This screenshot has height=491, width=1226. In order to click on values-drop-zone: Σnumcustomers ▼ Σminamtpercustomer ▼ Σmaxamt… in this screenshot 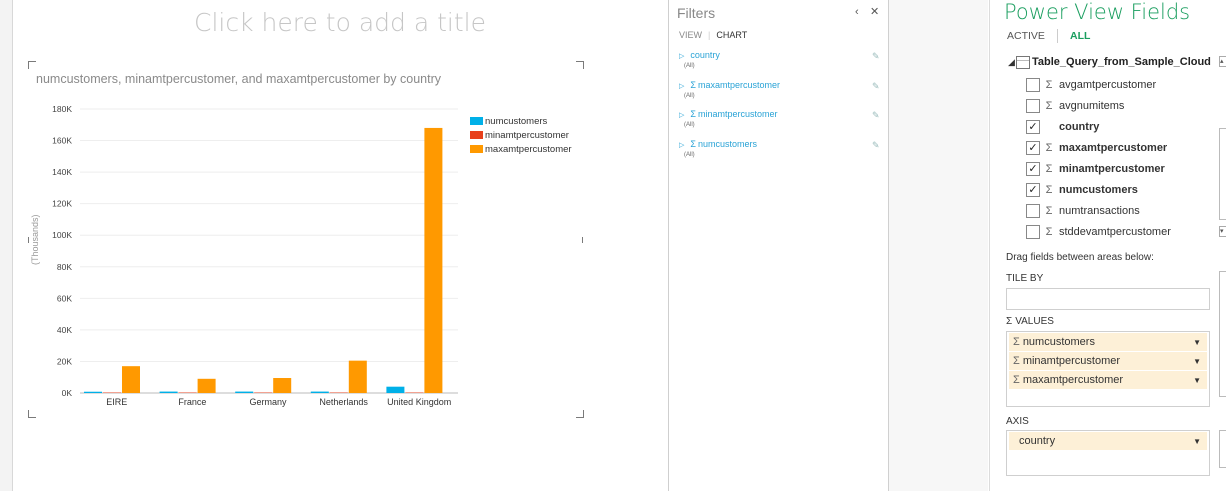, I will do `click(1108, 369)`.